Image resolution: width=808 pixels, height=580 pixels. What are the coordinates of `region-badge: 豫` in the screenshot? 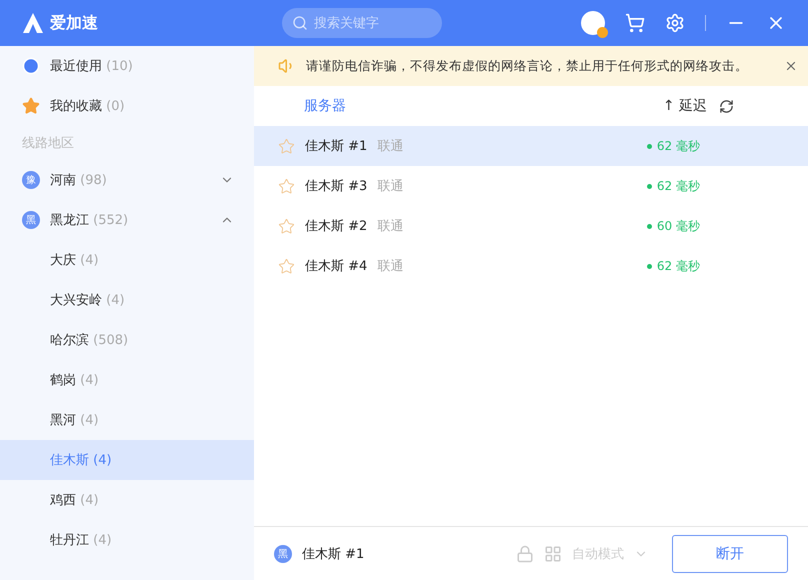 It's located at (31, 180).